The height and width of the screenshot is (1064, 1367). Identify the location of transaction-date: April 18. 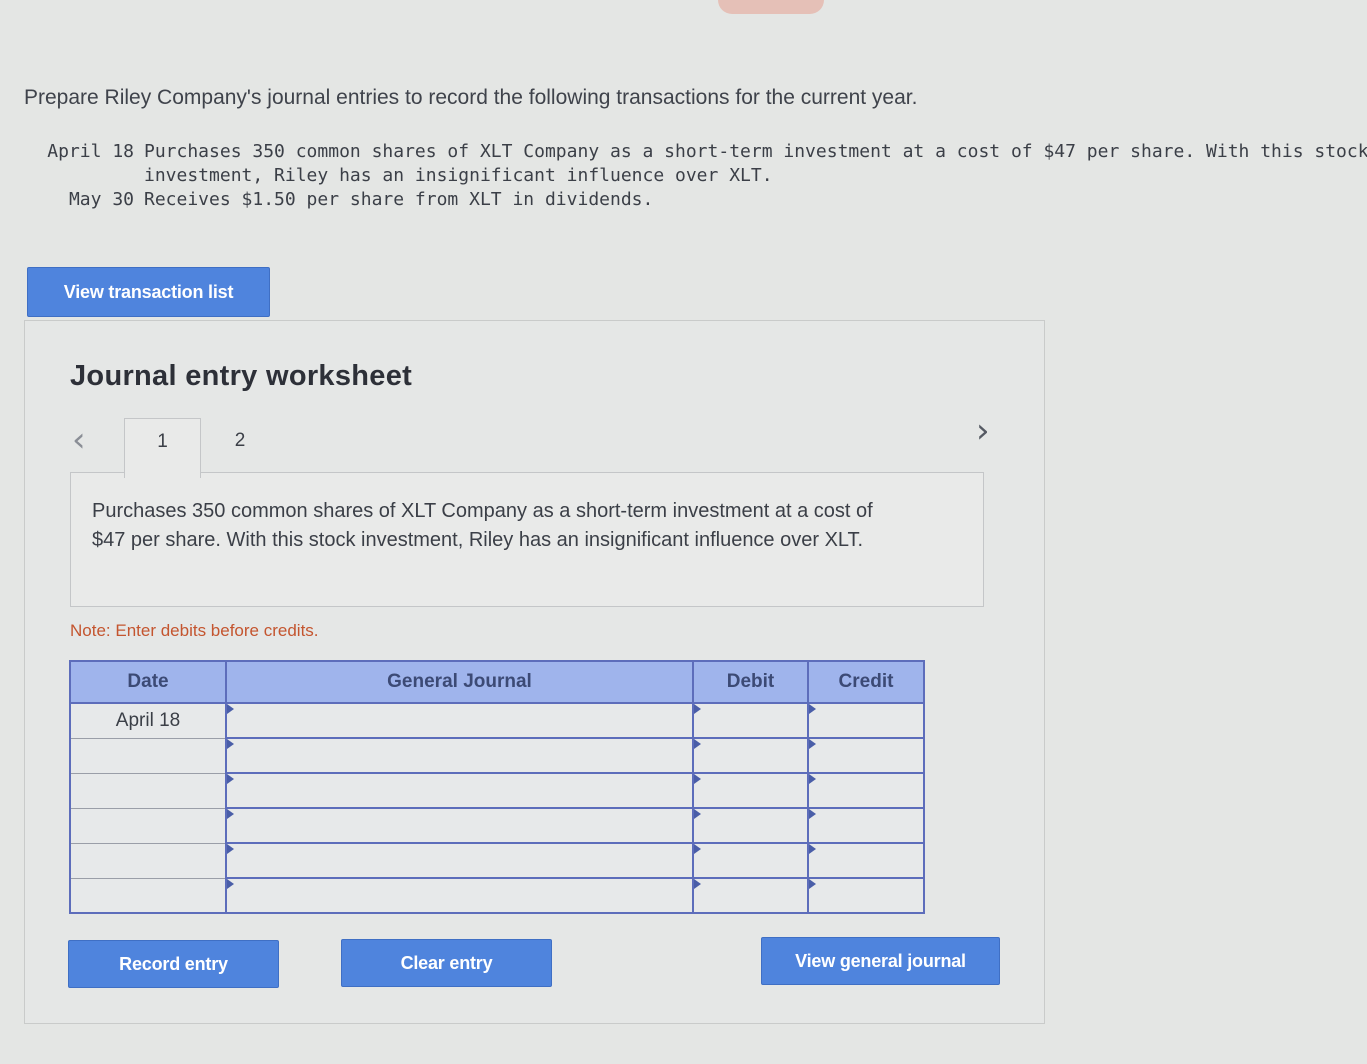
(90, 151).